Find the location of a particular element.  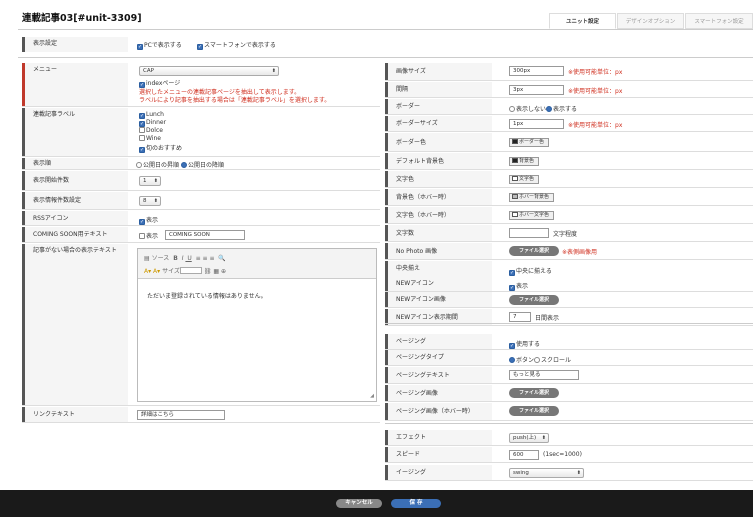

label-checkbox-text: Dolce is located at coordinates (154, 130).